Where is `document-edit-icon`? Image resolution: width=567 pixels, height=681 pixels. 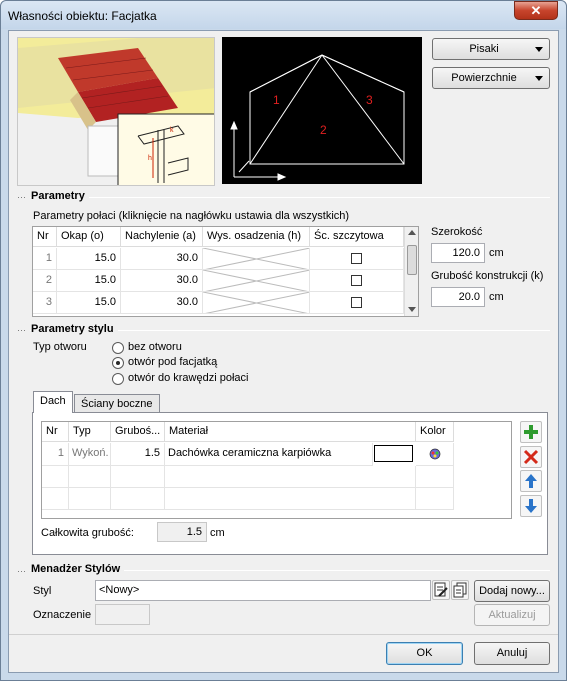
document-edit-icon is located at coordinates (441, 589).